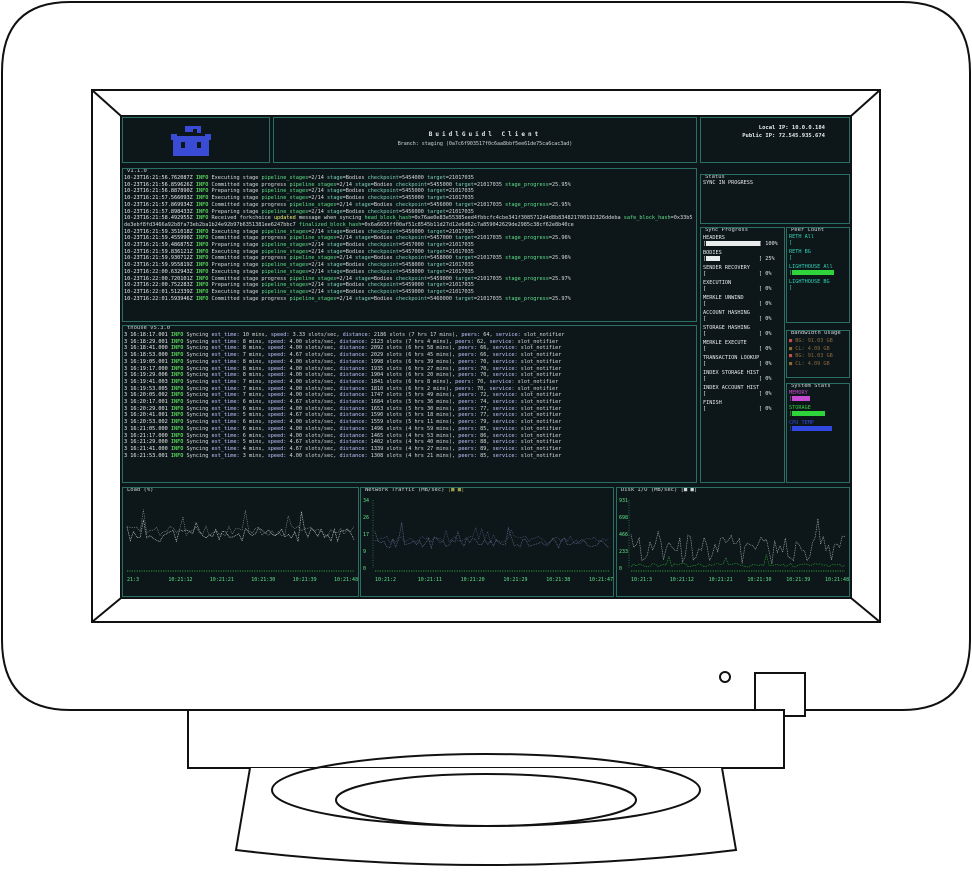 This screenshot has height=875, width=972. What do you see at coordinates (313, 402) in the screenshot?
I see `log-value: 4.67 slots/sec,` at bounding box center [313, 402].